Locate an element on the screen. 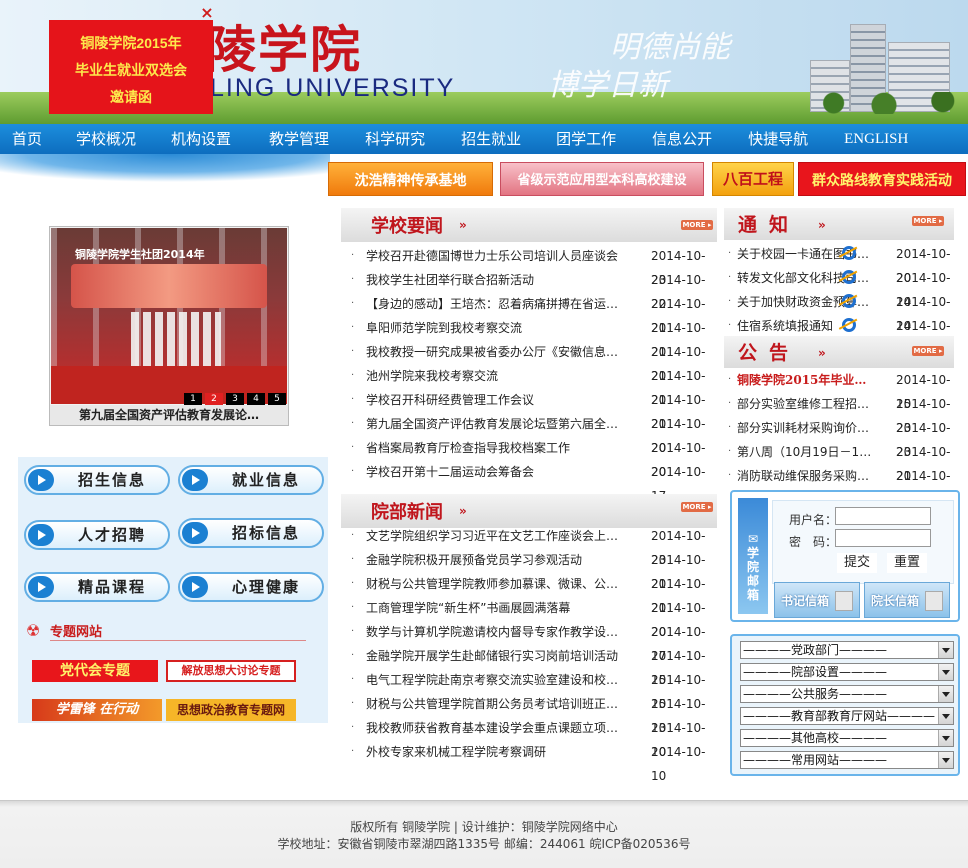 The height and width of the screenshot is (868, 968). notice-item: ·第八周（10月19日－10月25日）2014-10-21 is located at coordinates (839, 461).